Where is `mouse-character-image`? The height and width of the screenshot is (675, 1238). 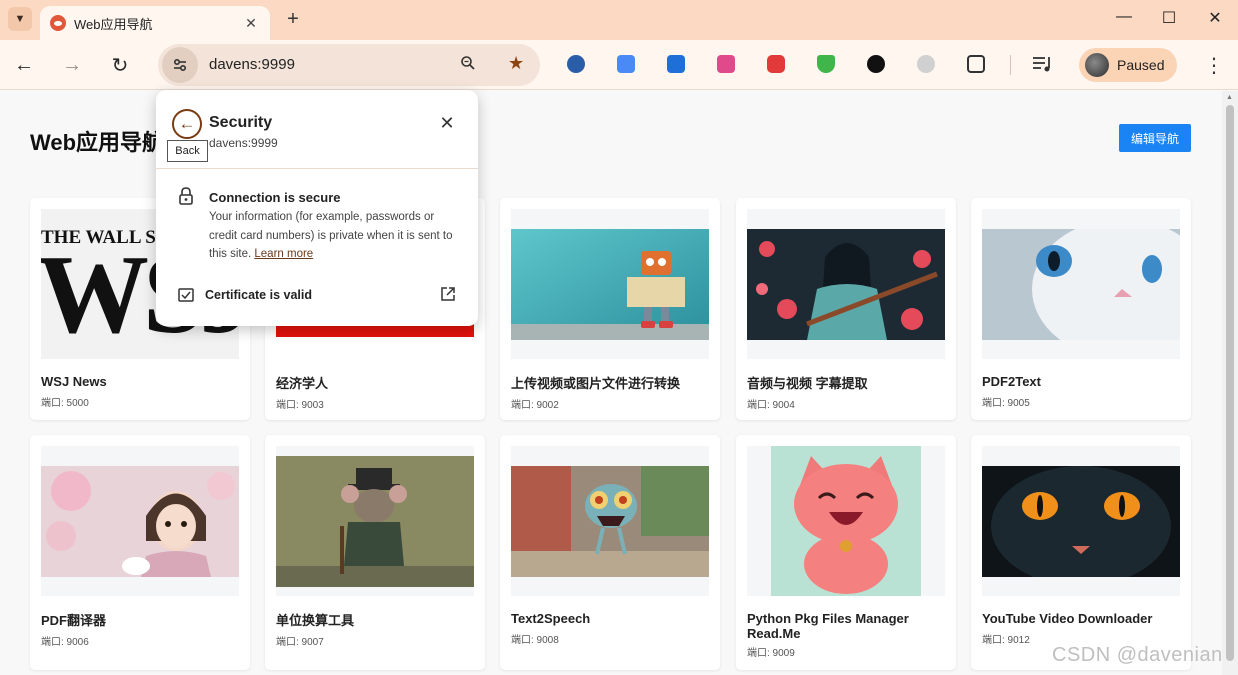
mouse-character-image is located at coordinates (375, 521).